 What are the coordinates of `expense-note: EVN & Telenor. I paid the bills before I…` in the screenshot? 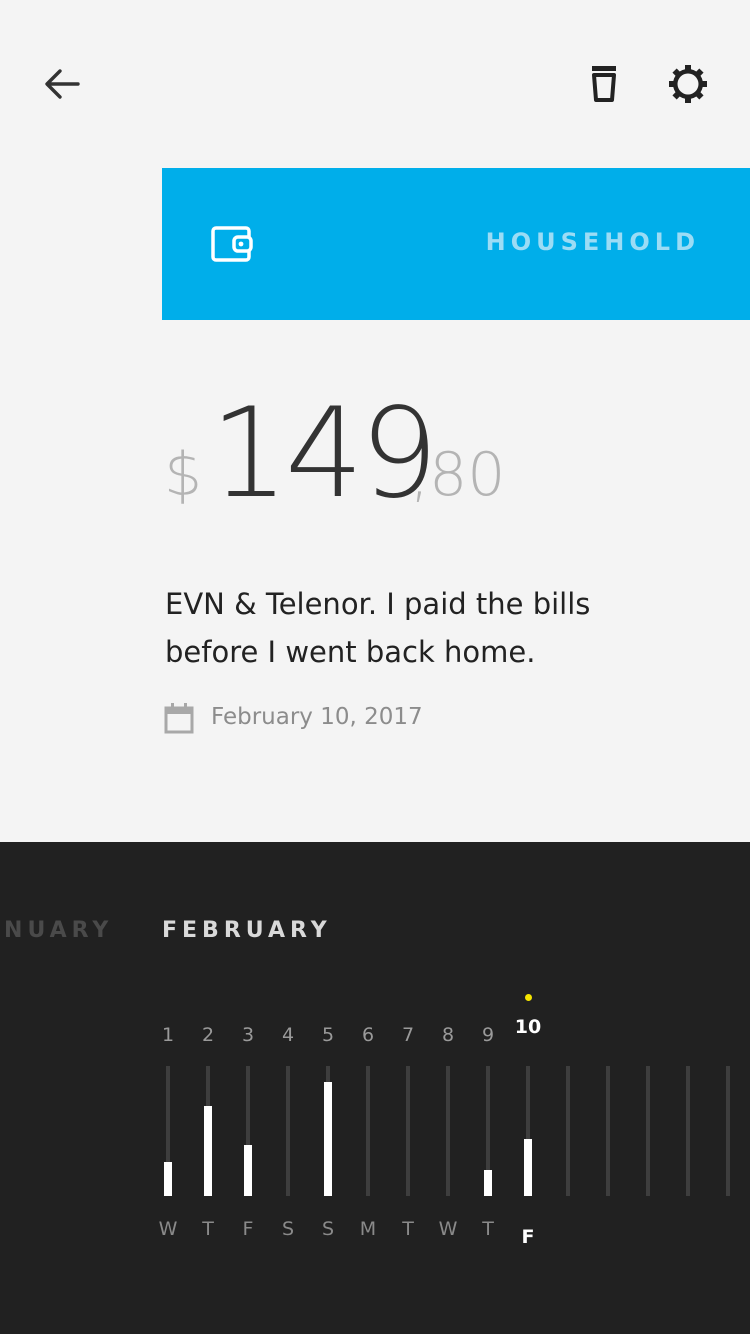 It's located at (378, 628).